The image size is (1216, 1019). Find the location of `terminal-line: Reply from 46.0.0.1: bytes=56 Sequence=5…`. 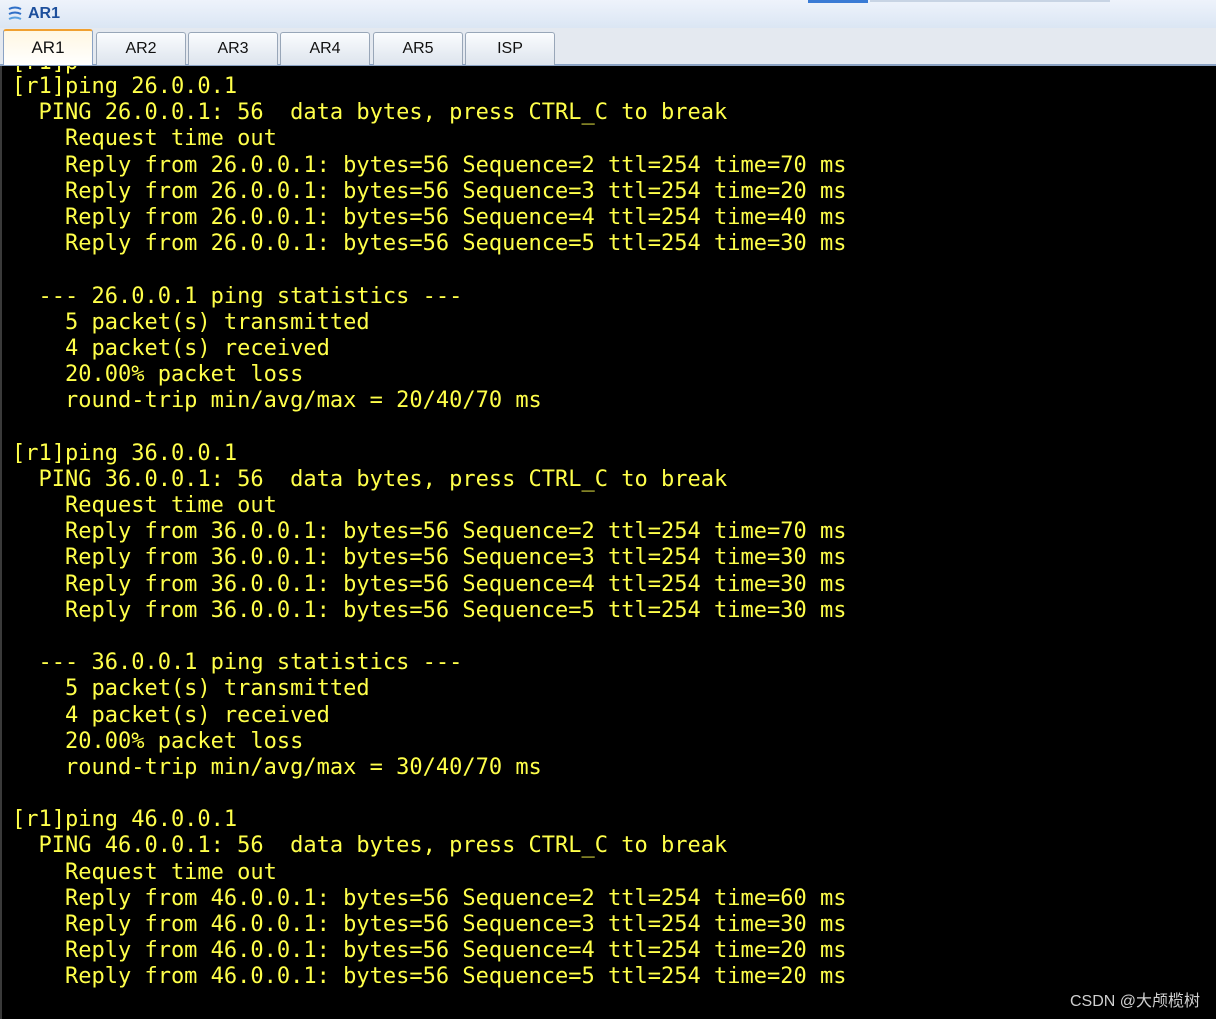

terminal-line: Reply from 46.0.0.1: bytes=56 Sequence=5… is located at coordinates (429, 977).